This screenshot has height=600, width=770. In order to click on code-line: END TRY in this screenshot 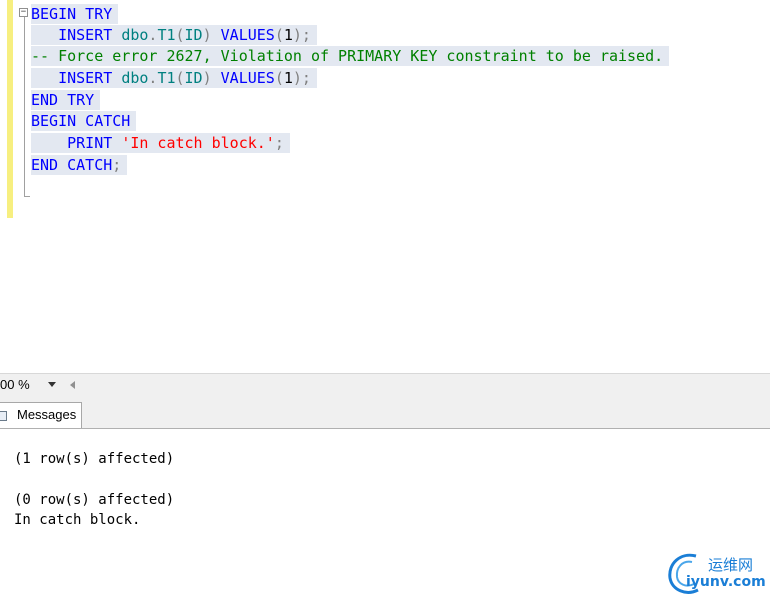, I will do `click(66, 100)`.